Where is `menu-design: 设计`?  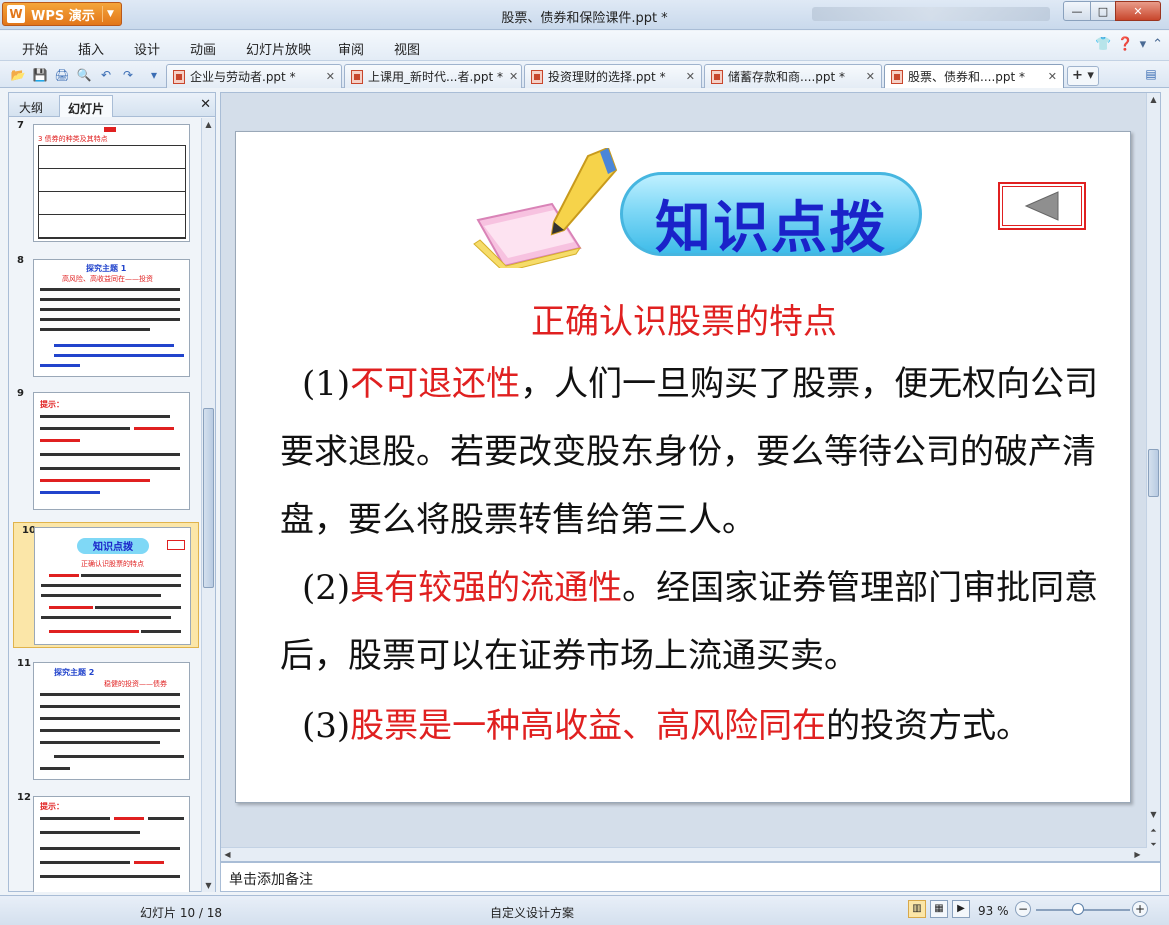 menu-design: 设计 is located at coordinates (147, 48).